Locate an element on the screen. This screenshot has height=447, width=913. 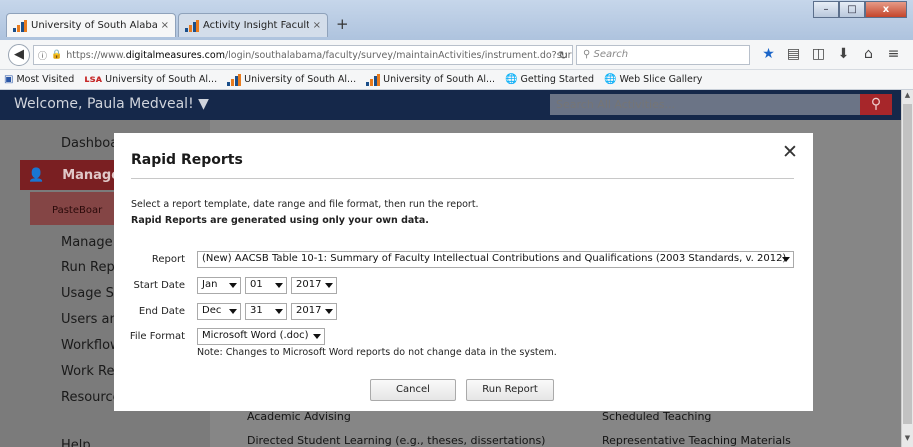
cancel-button: Cancel is located at coordinates (413, 390).